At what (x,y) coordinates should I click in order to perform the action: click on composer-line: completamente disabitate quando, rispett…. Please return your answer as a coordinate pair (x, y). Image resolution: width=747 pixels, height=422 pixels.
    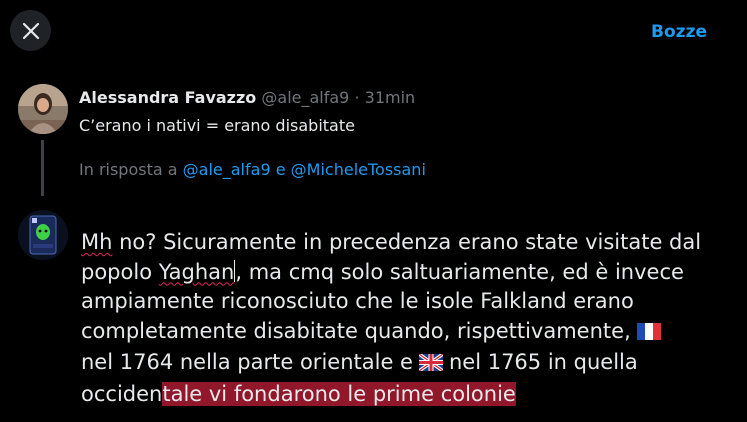
    Looking at the image, I should click on (401, 333).